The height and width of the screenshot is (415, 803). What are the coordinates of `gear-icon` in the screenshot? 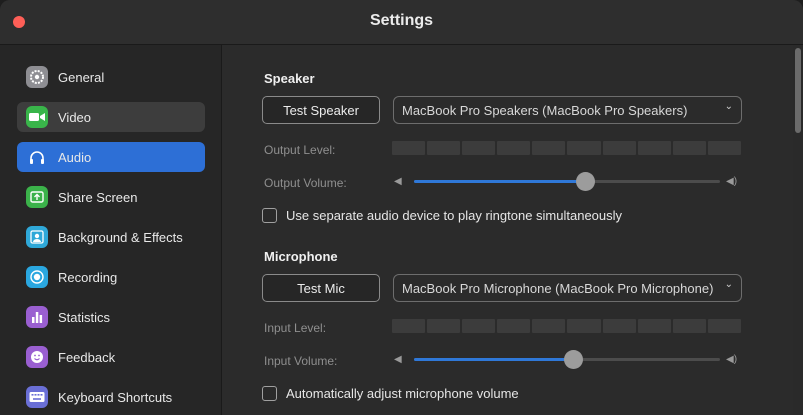 It's located at (37, 77).